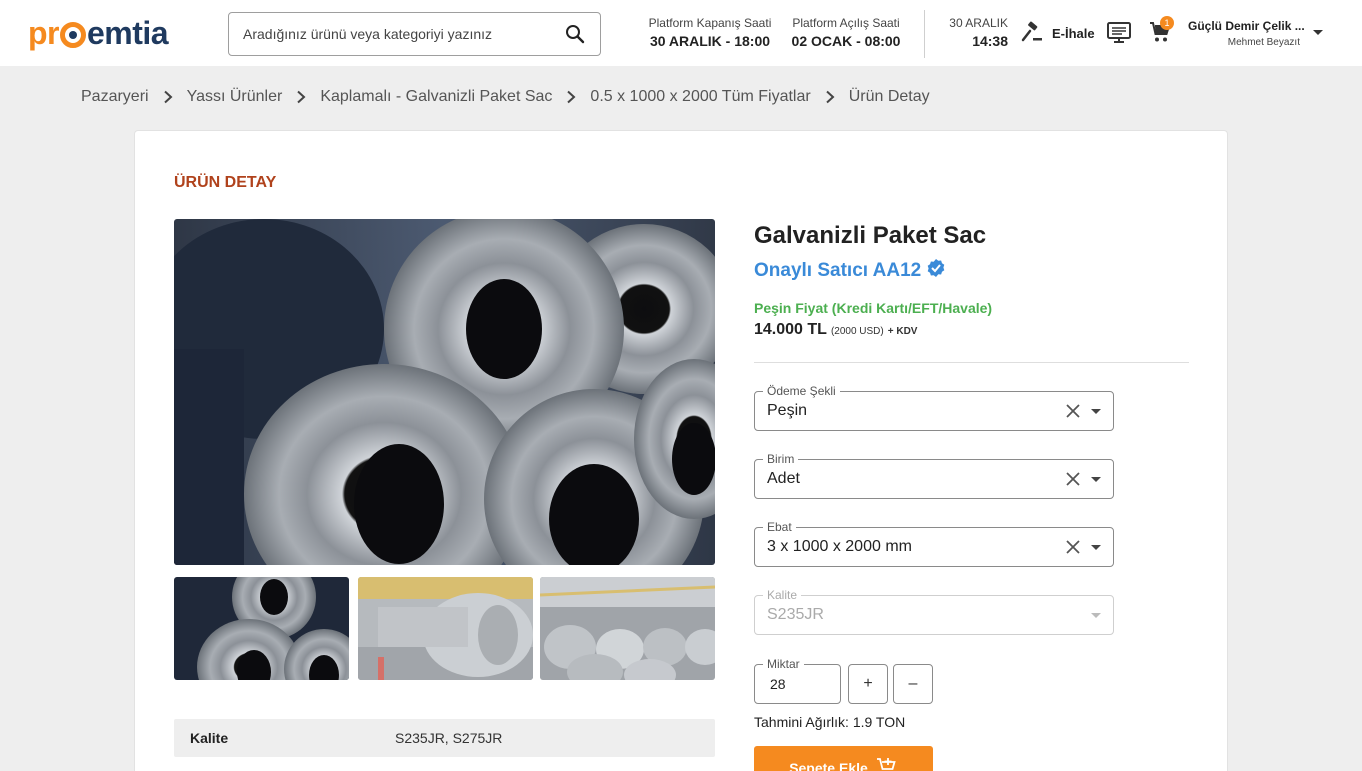  I want to click on size-label: Ebat, so click(779, 527).